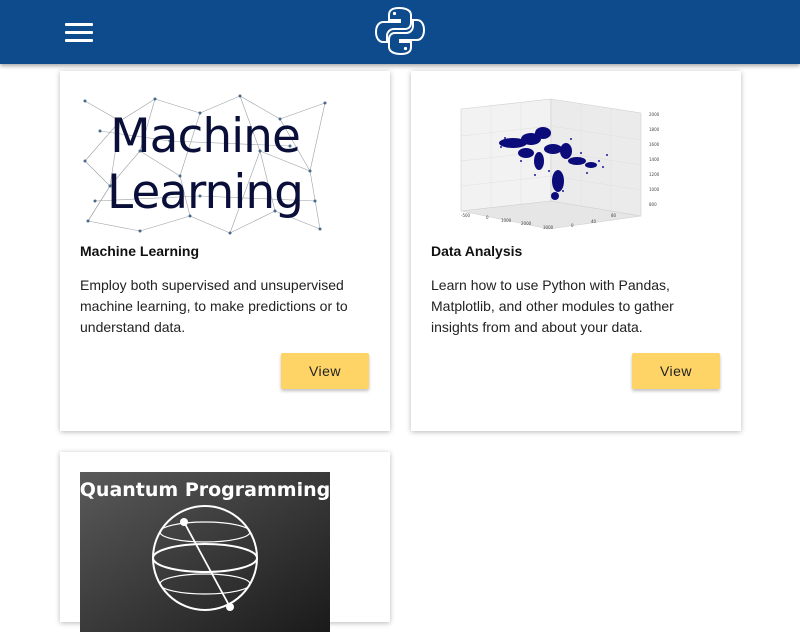 The image size is (800, 632). Describe the element at coordinates (140, 251) in the screenshot. I see `card-title: Machine Learning` at that location.